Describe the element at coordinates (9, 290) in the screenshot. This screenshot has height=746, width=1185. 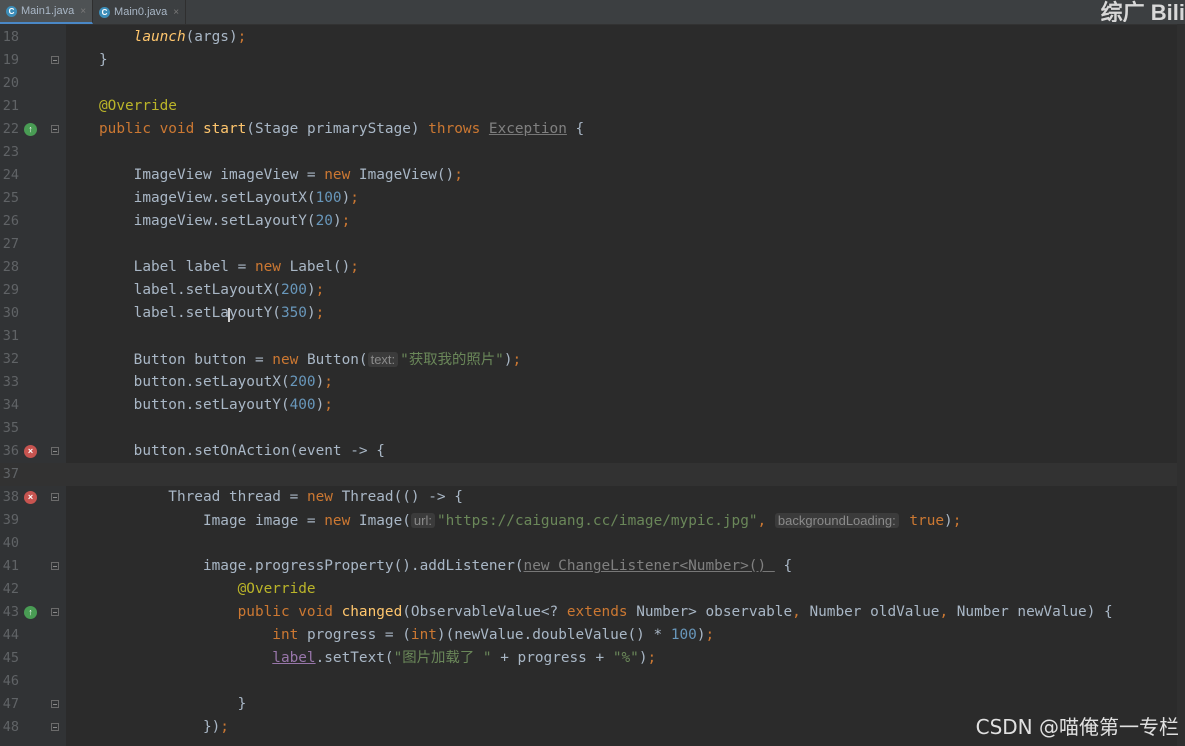
I see `line-number: 29` at that location.